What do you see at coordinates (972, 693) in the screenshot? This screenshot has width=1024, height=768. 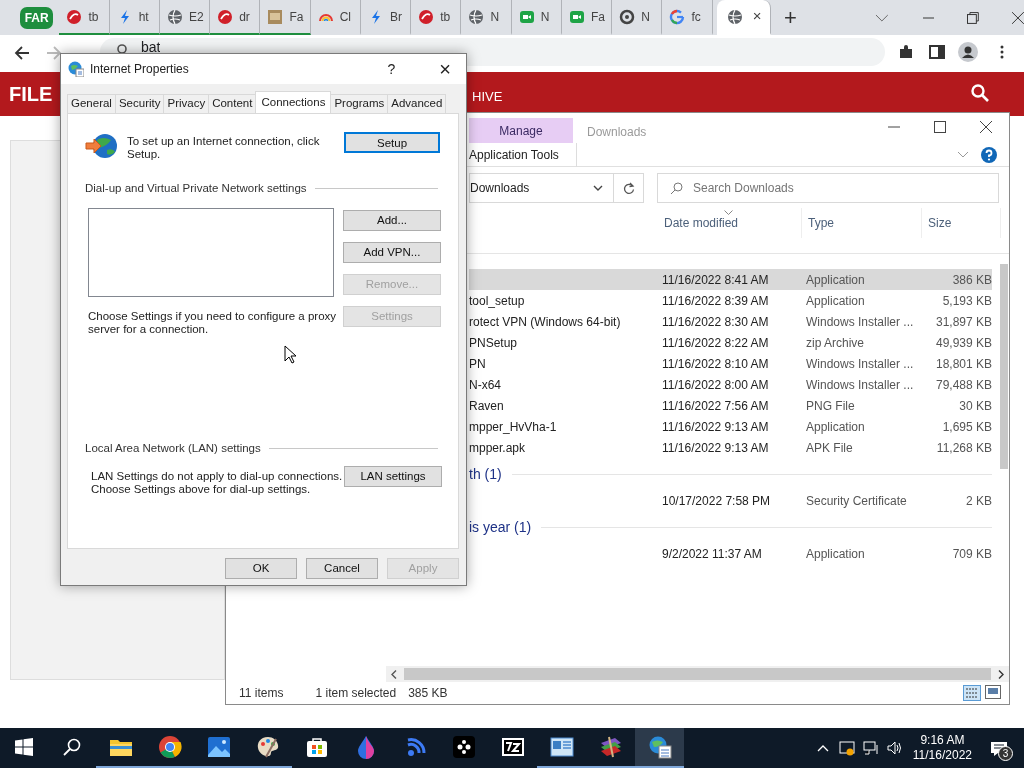 I see `details-view-icon` at bounding box center [972, 693].